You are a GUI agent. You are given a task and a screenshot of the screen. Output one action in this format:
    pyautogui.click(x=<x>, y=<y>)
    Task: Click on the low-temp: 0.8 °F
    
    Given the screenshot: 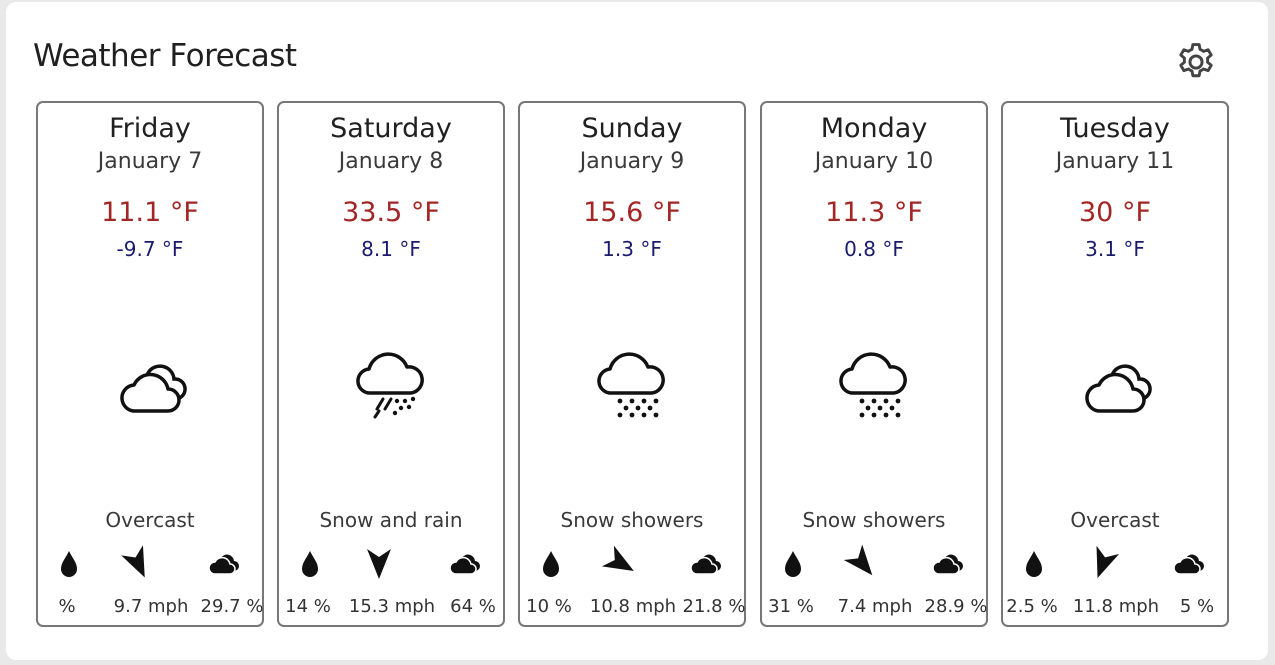 What is the action you would take?
    pyautogui.click(x=874, y=249)
    